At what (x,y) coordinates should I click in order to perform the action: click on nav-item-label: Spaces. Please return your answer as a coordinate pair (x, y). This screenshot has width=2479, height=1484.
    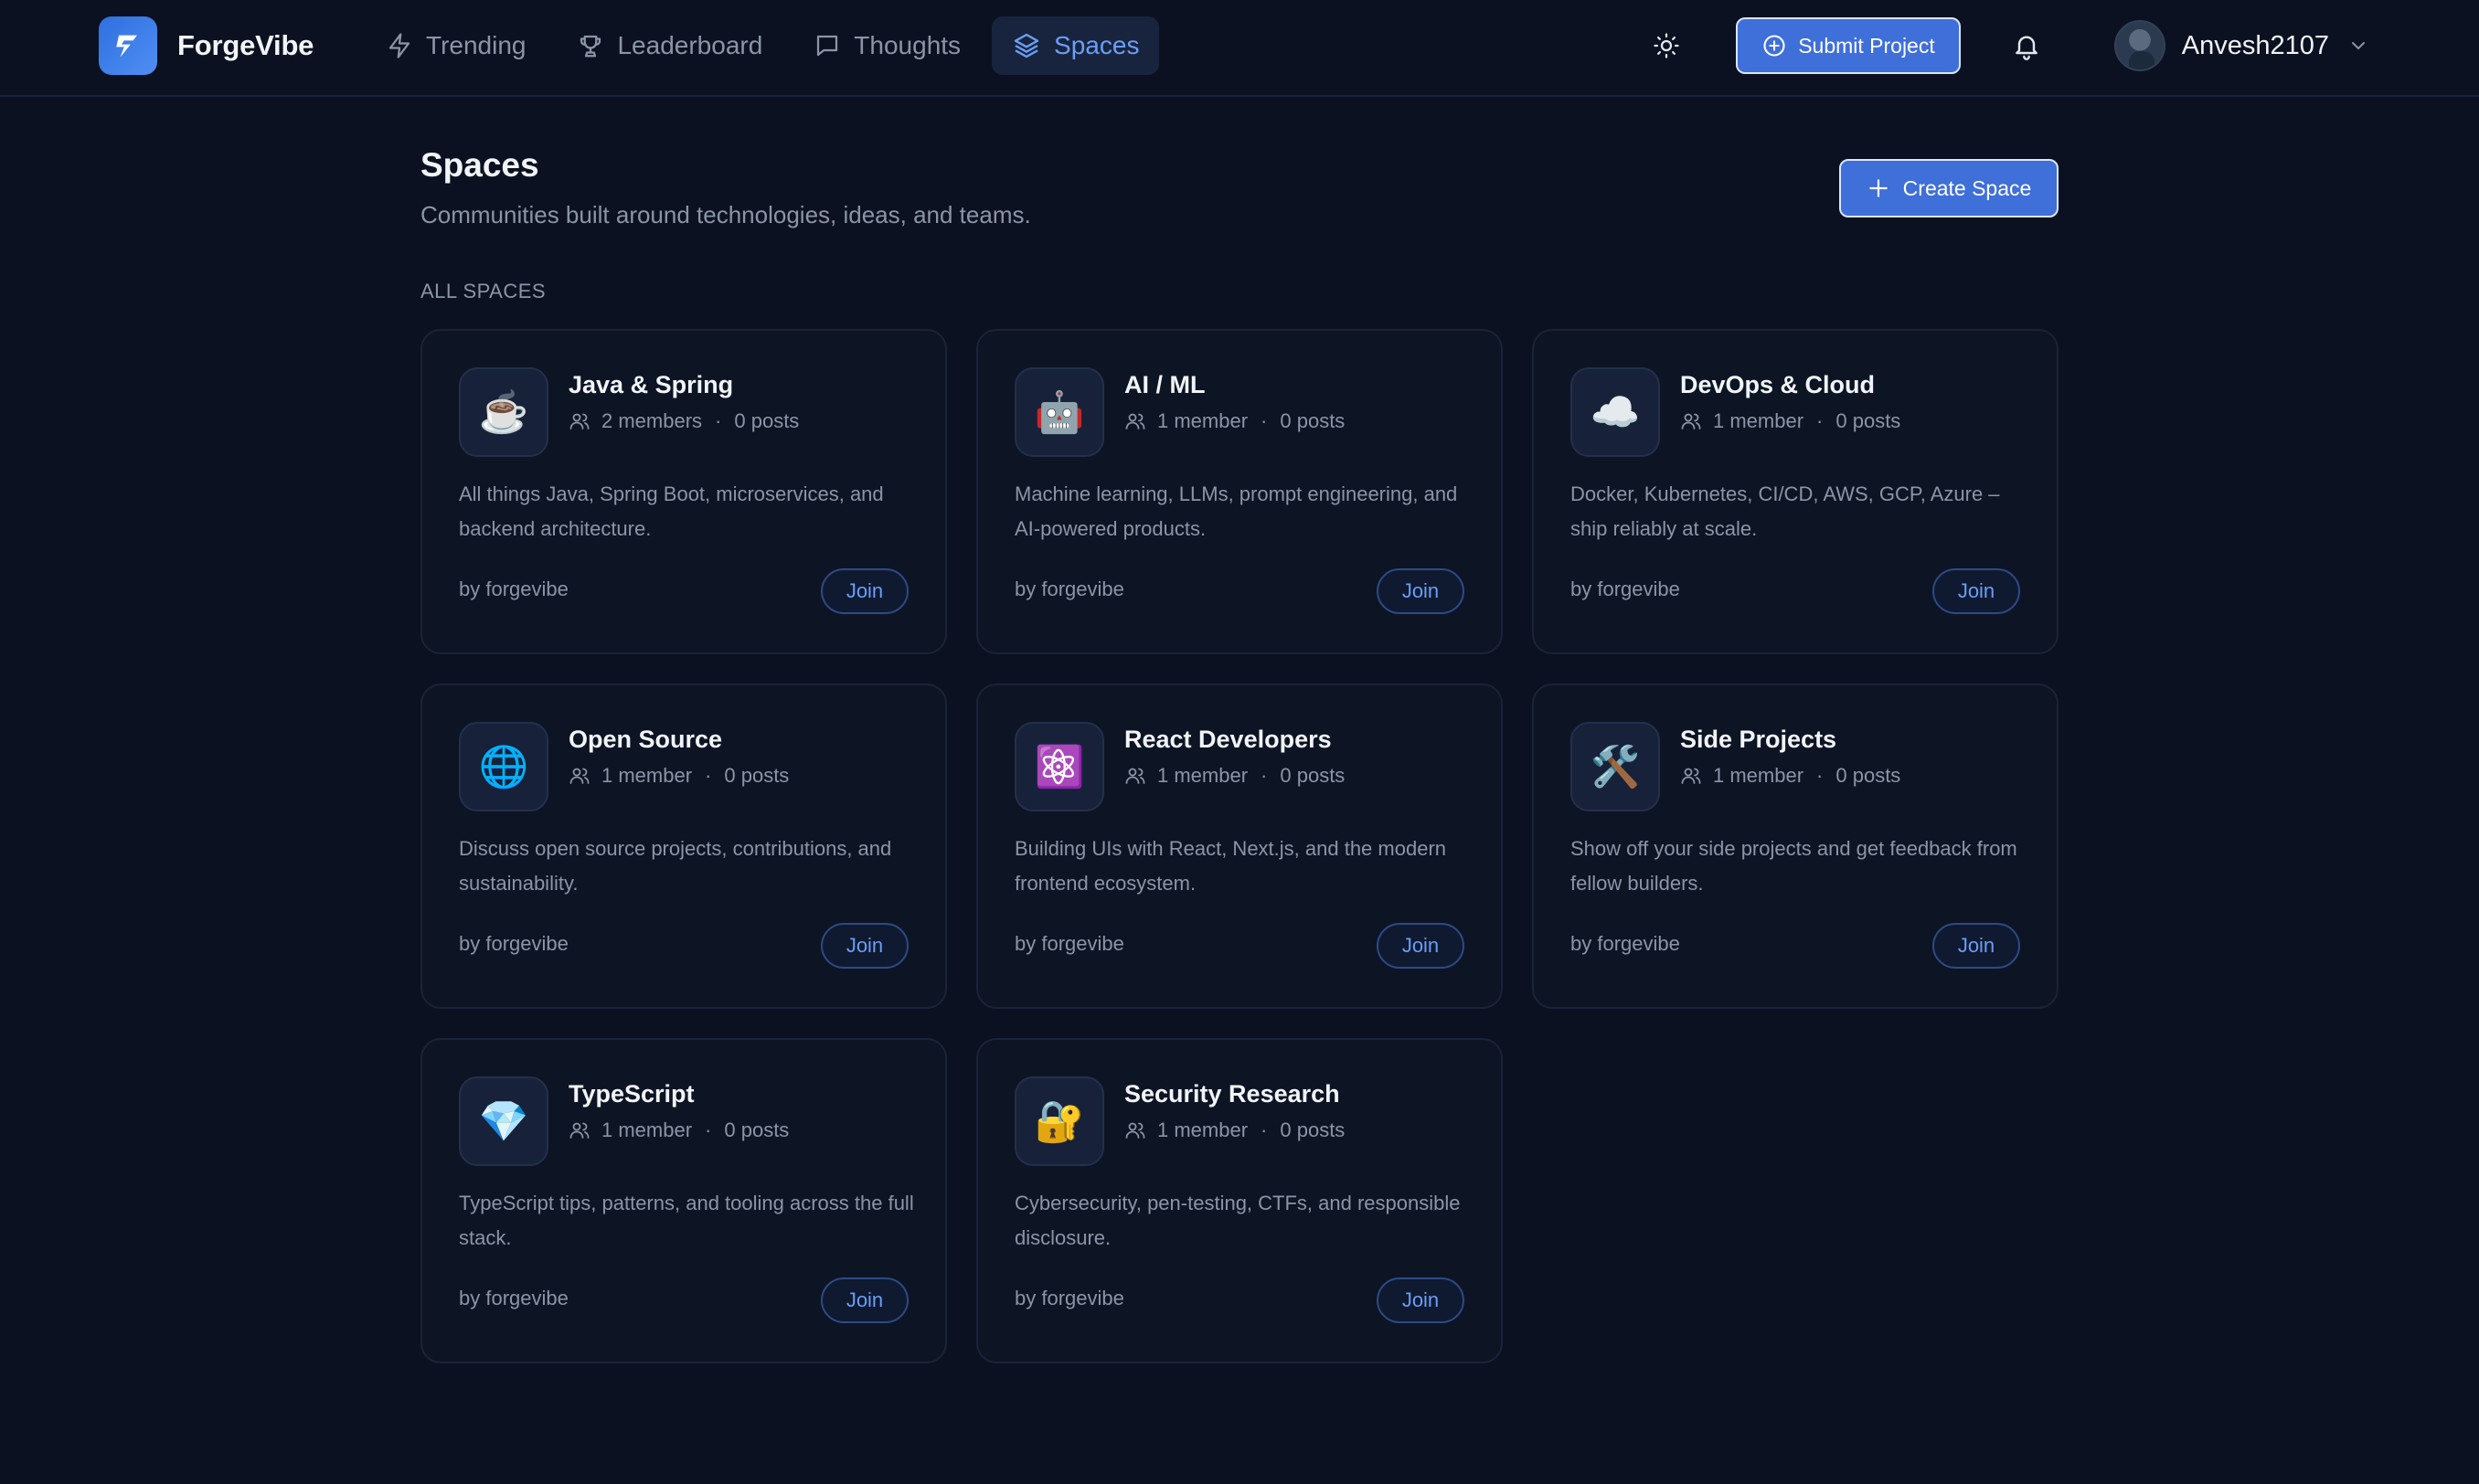
    Looking at the image, I should click on (1097, 45).